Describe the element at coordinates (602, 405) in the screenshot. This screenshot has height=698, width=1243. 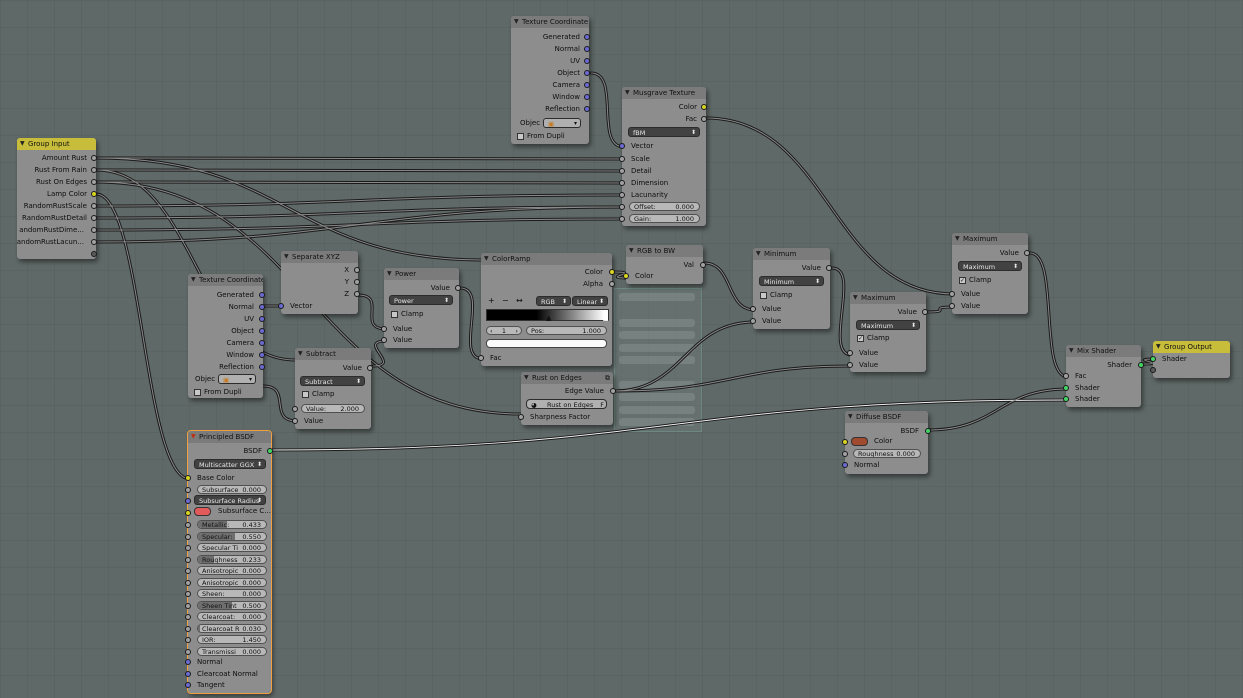
I see `fake-user-button: F` at that location.